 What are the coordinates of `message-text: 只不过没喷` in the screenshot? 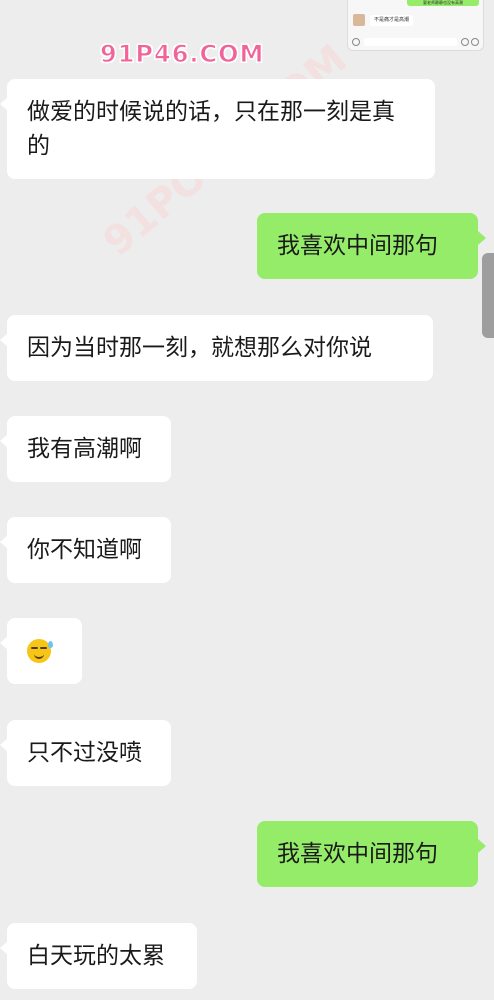 It's located at (84, 753).